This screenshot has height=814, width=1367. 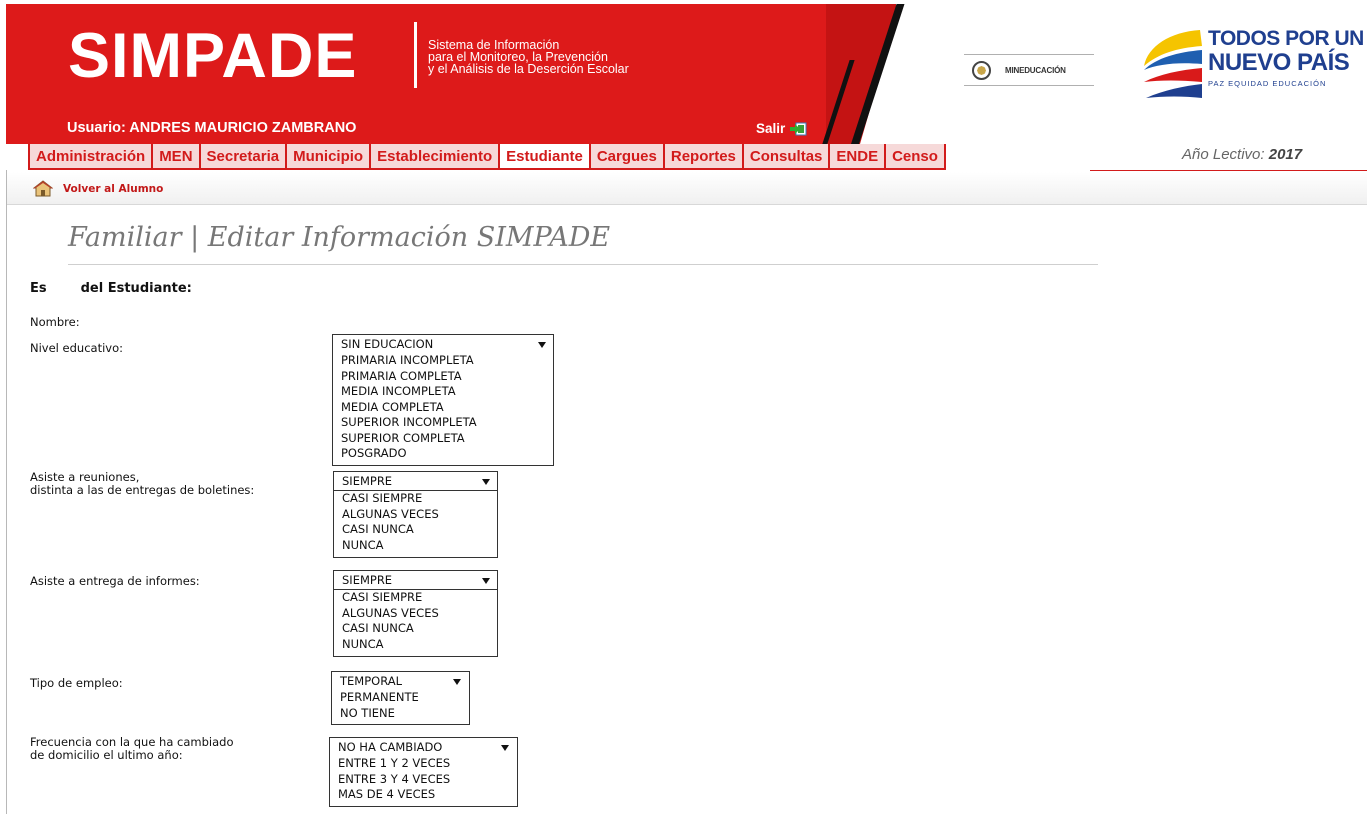 What do you see at coordinates (915, 156) in the screenshot?
I see `menu-item-censo: Censo` at bounding box center [915, 156].